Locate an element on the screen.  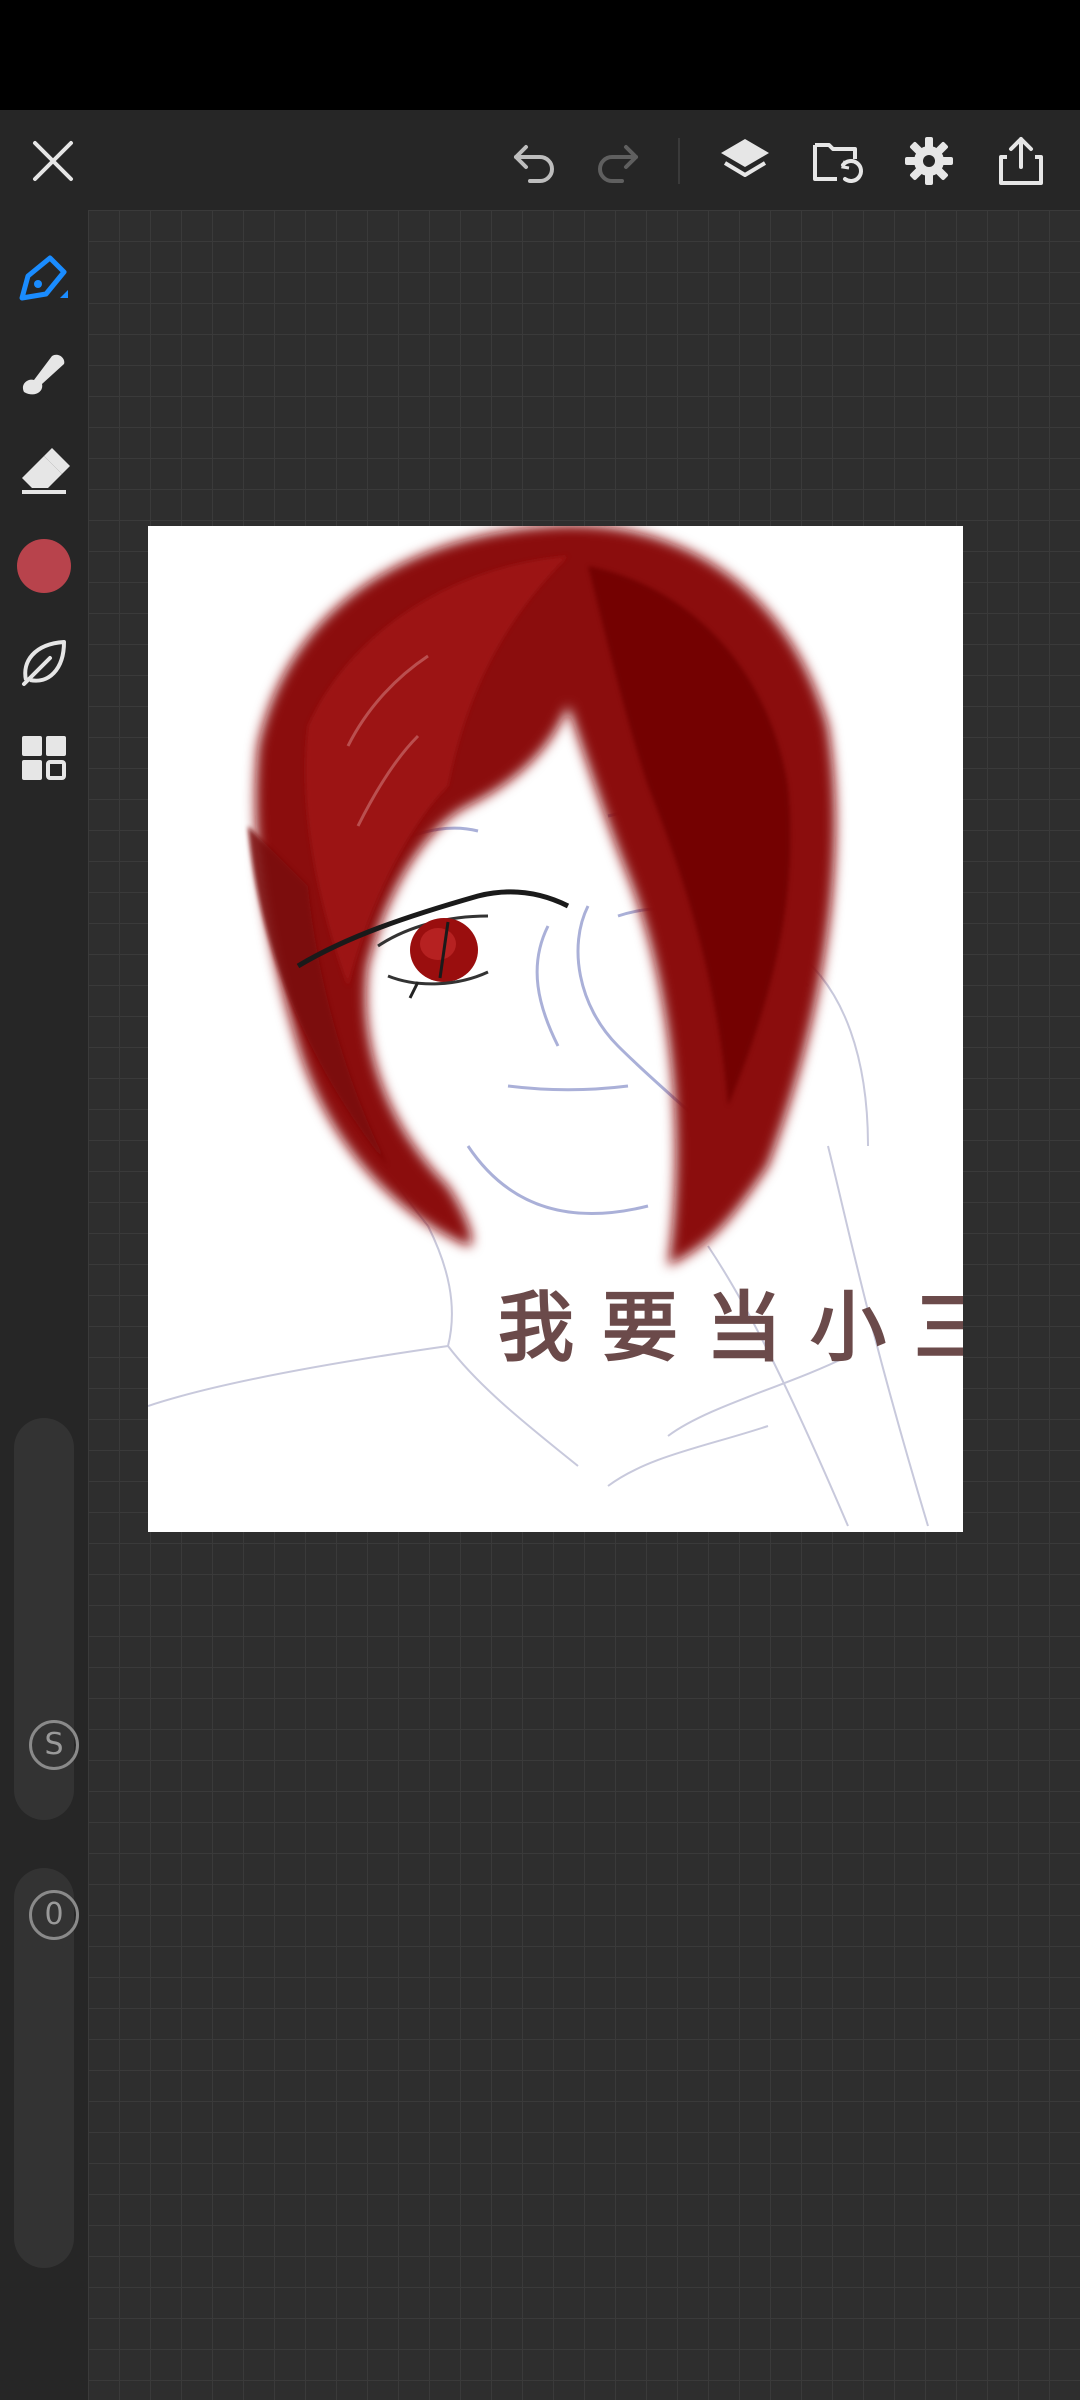
leaf-icon is located at coordinates (44, 663).